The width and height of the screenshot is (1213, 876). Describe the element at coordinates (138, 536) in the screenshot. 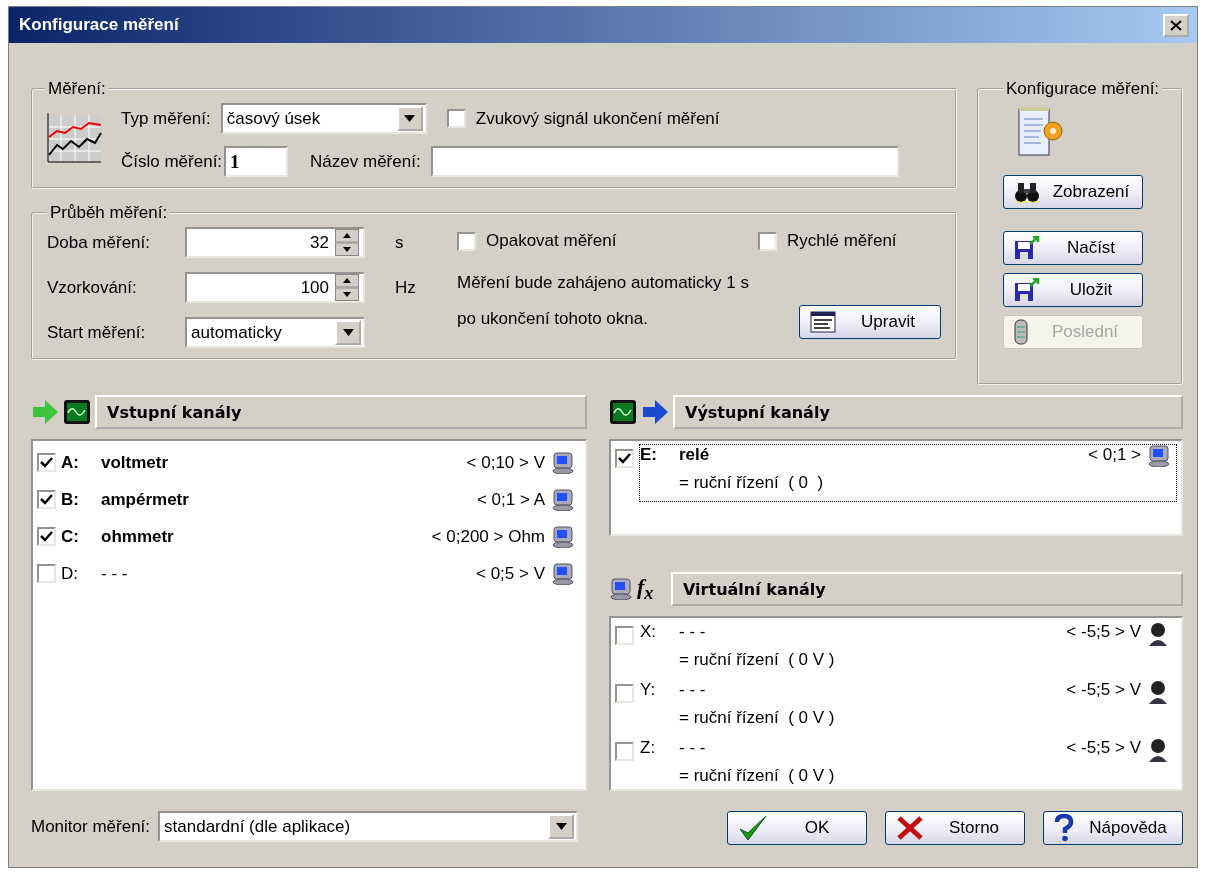

I see `channel-name: ohmmetr` at that location.